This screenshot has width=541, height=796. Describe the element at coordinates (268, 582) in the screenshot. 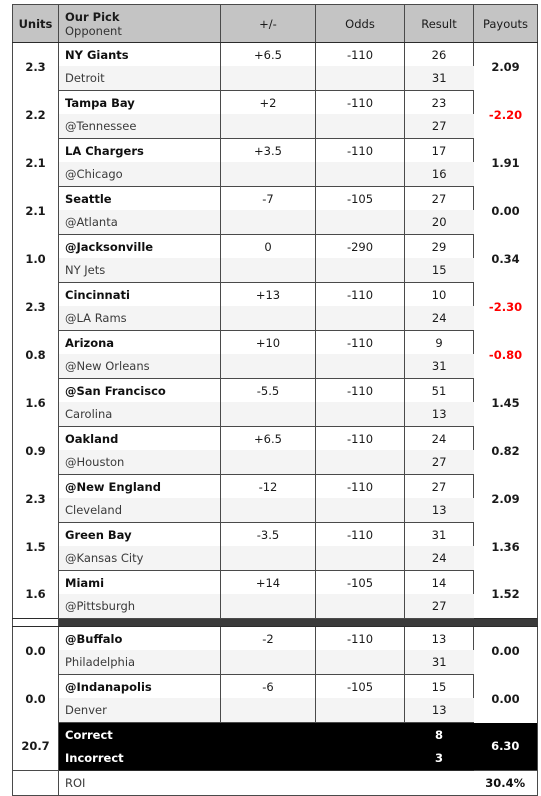

I see `cell-spread: +14` at that location.